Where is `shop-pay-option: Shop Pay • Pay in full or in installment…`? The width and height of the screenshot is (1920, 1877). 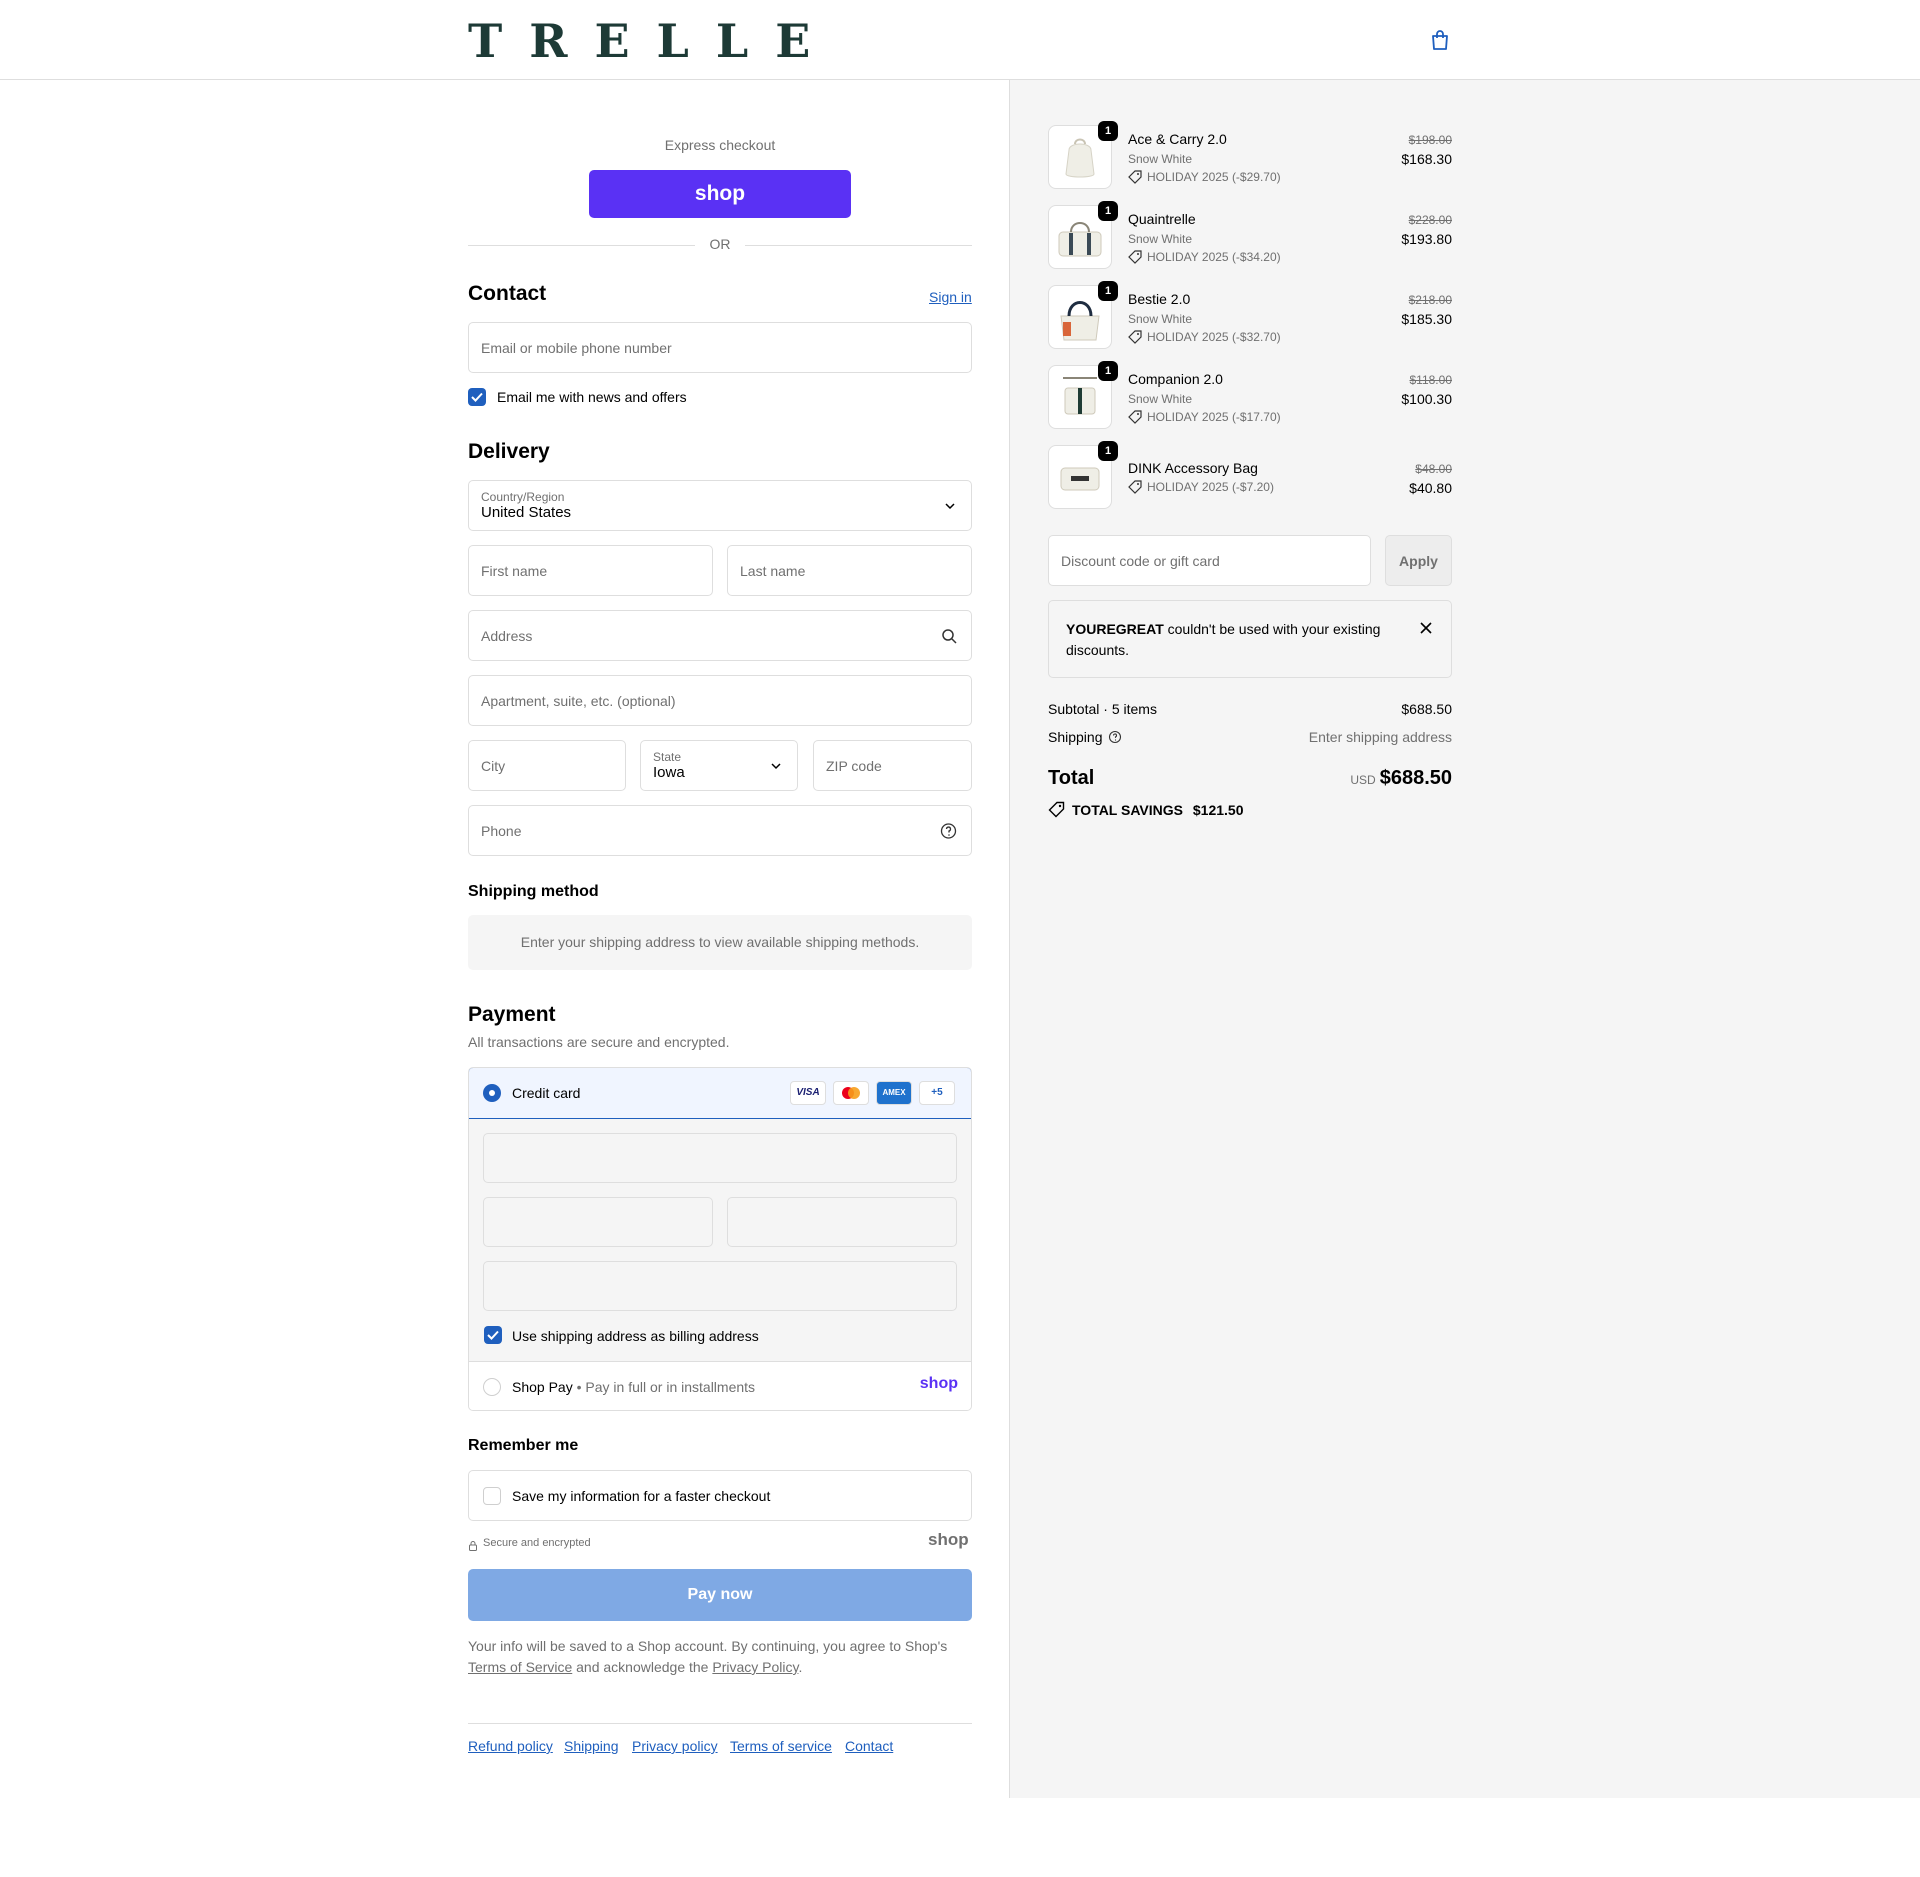
shop-pay-option: Shop Pay • Pay in full or in installment… is located at coordinates (720, 1385).